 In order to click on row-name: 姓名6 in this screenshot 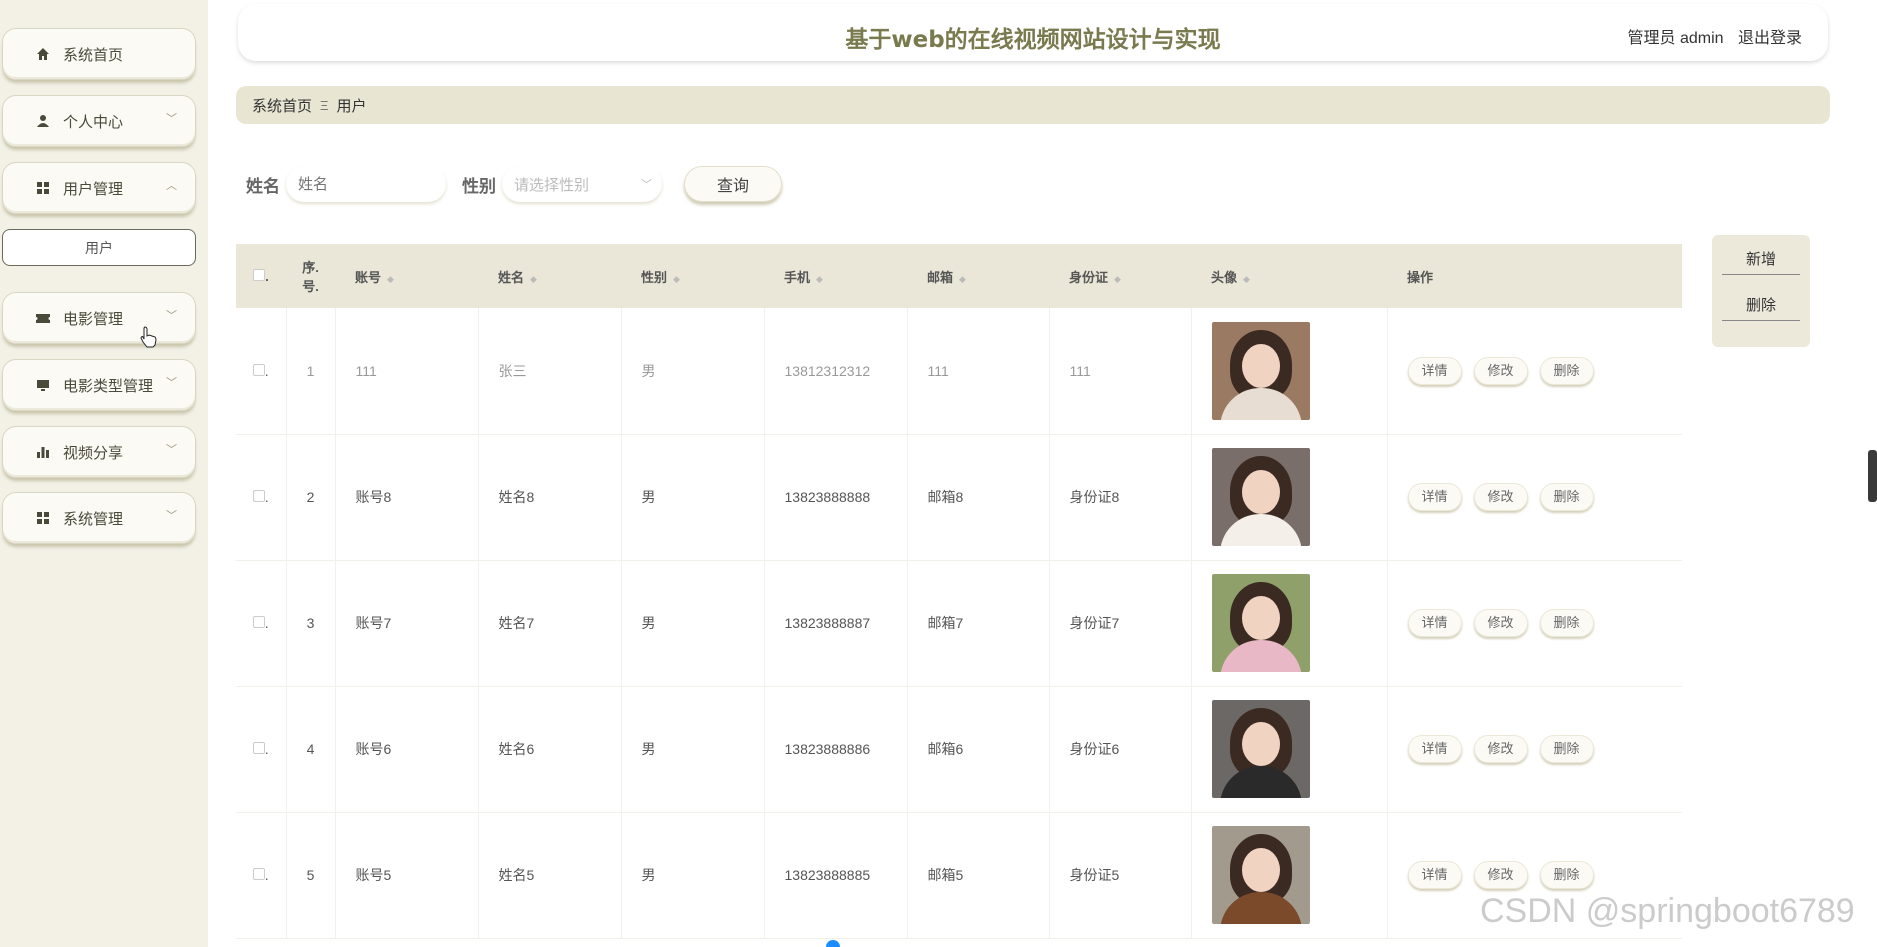, I will do `click(550, 749)`.